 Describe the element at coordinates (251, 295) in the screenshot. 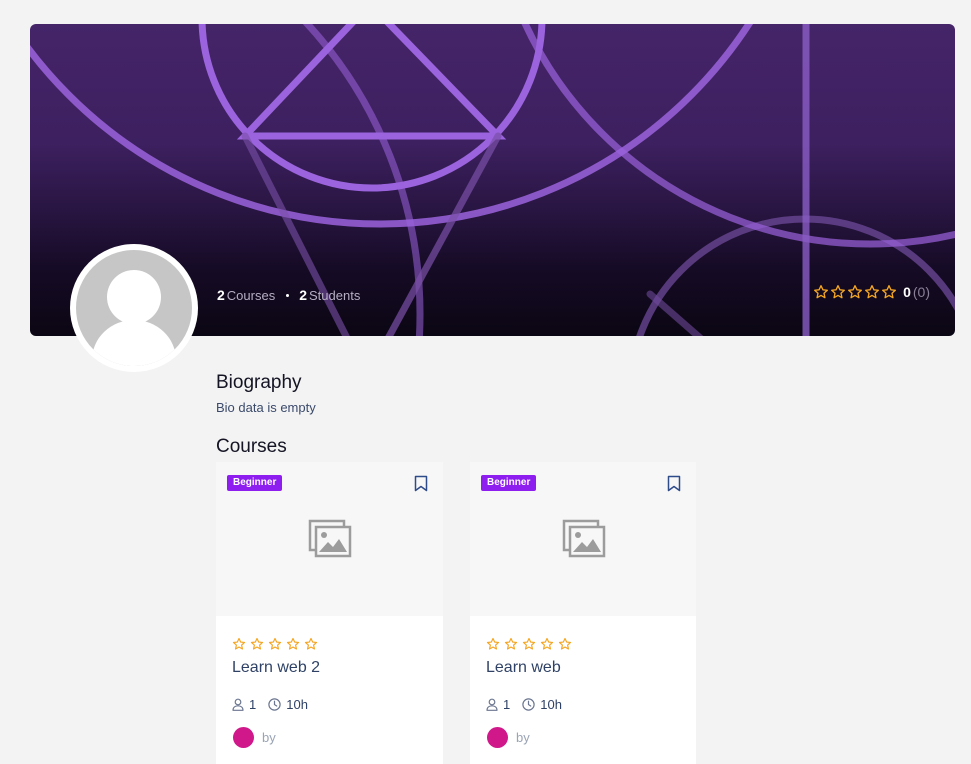

I see `courses-label: Courses` at that location.